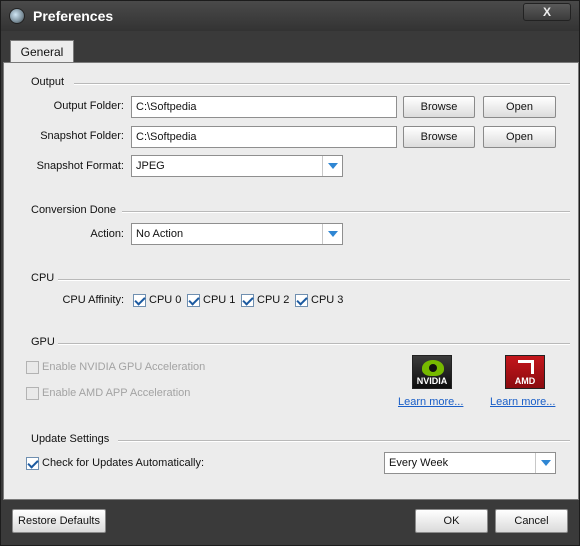 Image resolution: width=580 pixels, height=546 pixels. What do you see at coordinates (73, 210) in the screenshot?
I see `conversion-done-group-label: Conversion Done` at bounding box center [73, 210].